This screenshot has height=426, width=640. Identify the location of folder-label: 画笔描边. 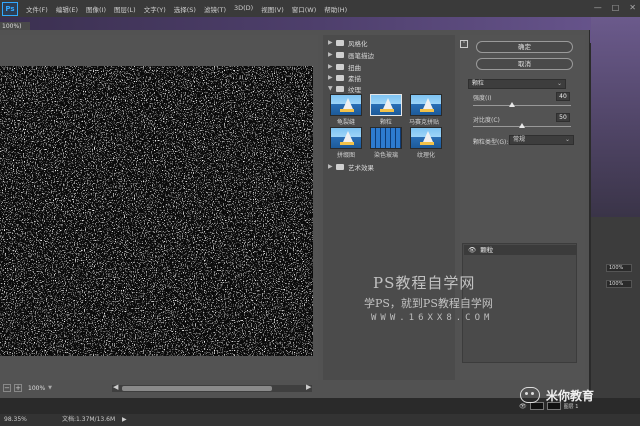
(361, 55).